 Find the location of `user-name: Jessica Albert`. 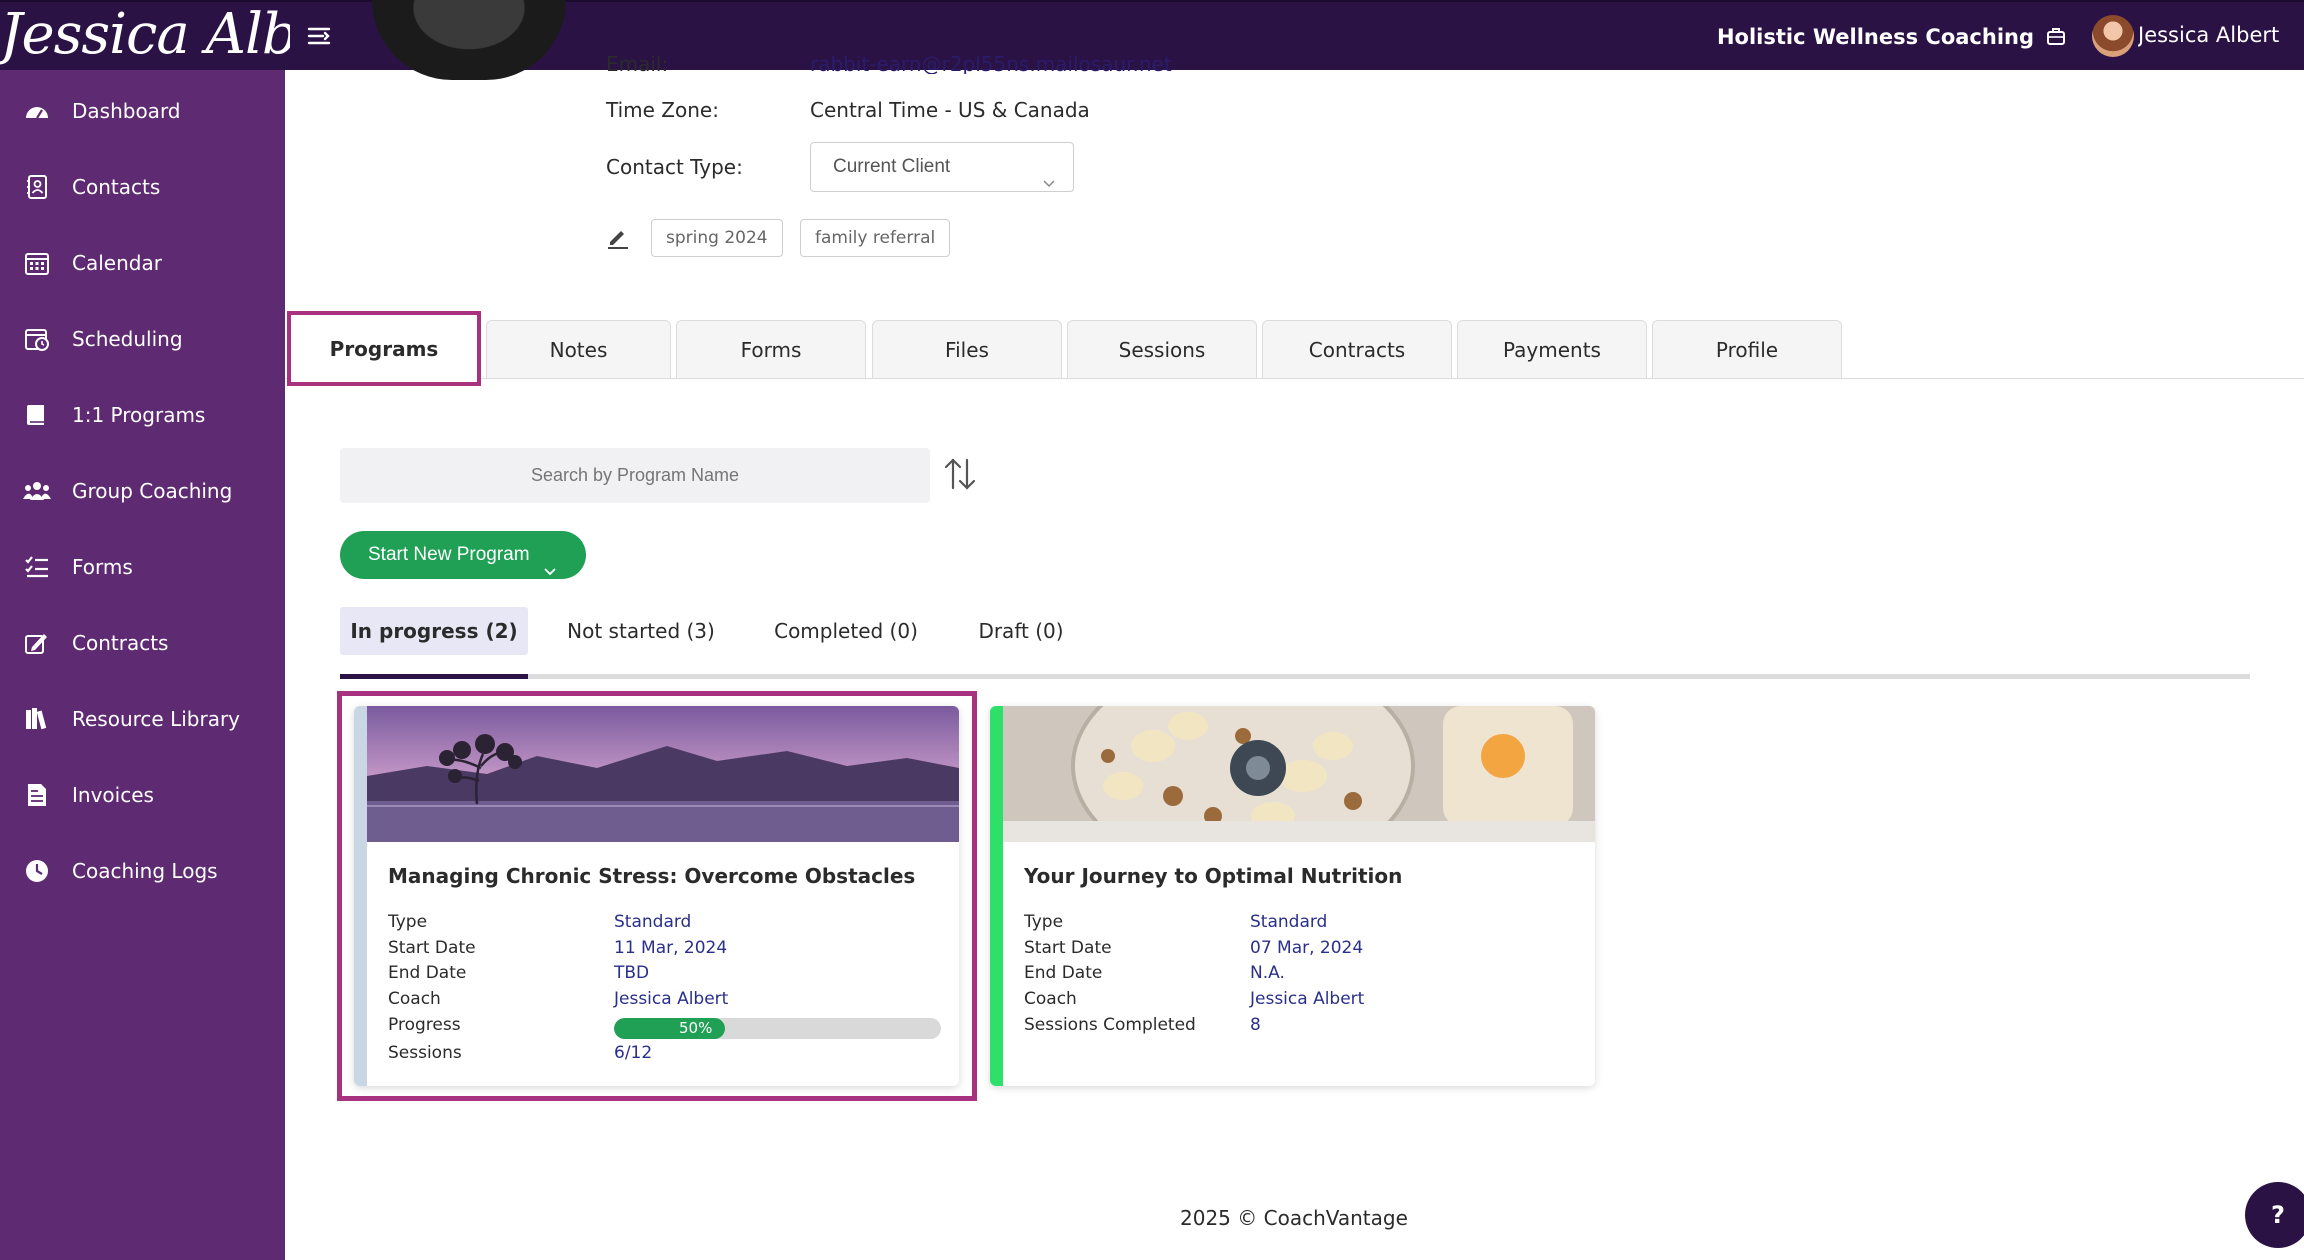

user-name: Jessica Albert is located at coordinates (2221, 37).